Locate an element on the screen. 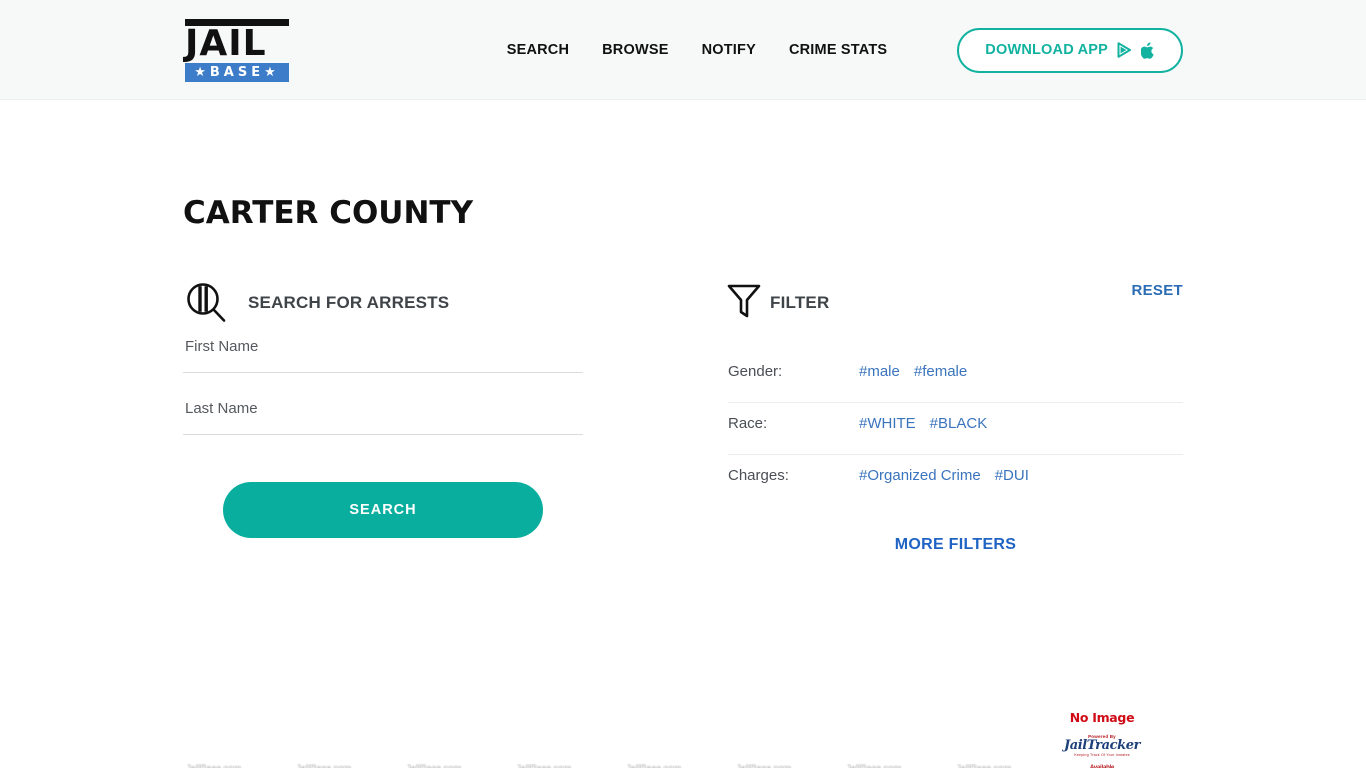 This screenshot has width=1366, height=768. first-name-input is located at coordinates (383, 349).